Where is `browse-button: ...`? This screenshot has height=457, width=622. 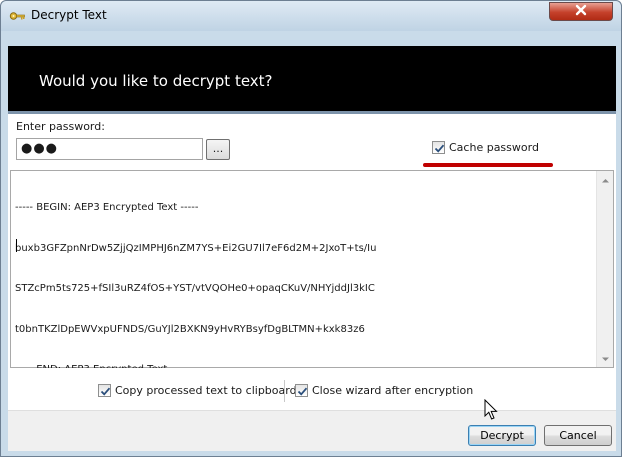
browse-button: ... is located at coordinates (218, 149).